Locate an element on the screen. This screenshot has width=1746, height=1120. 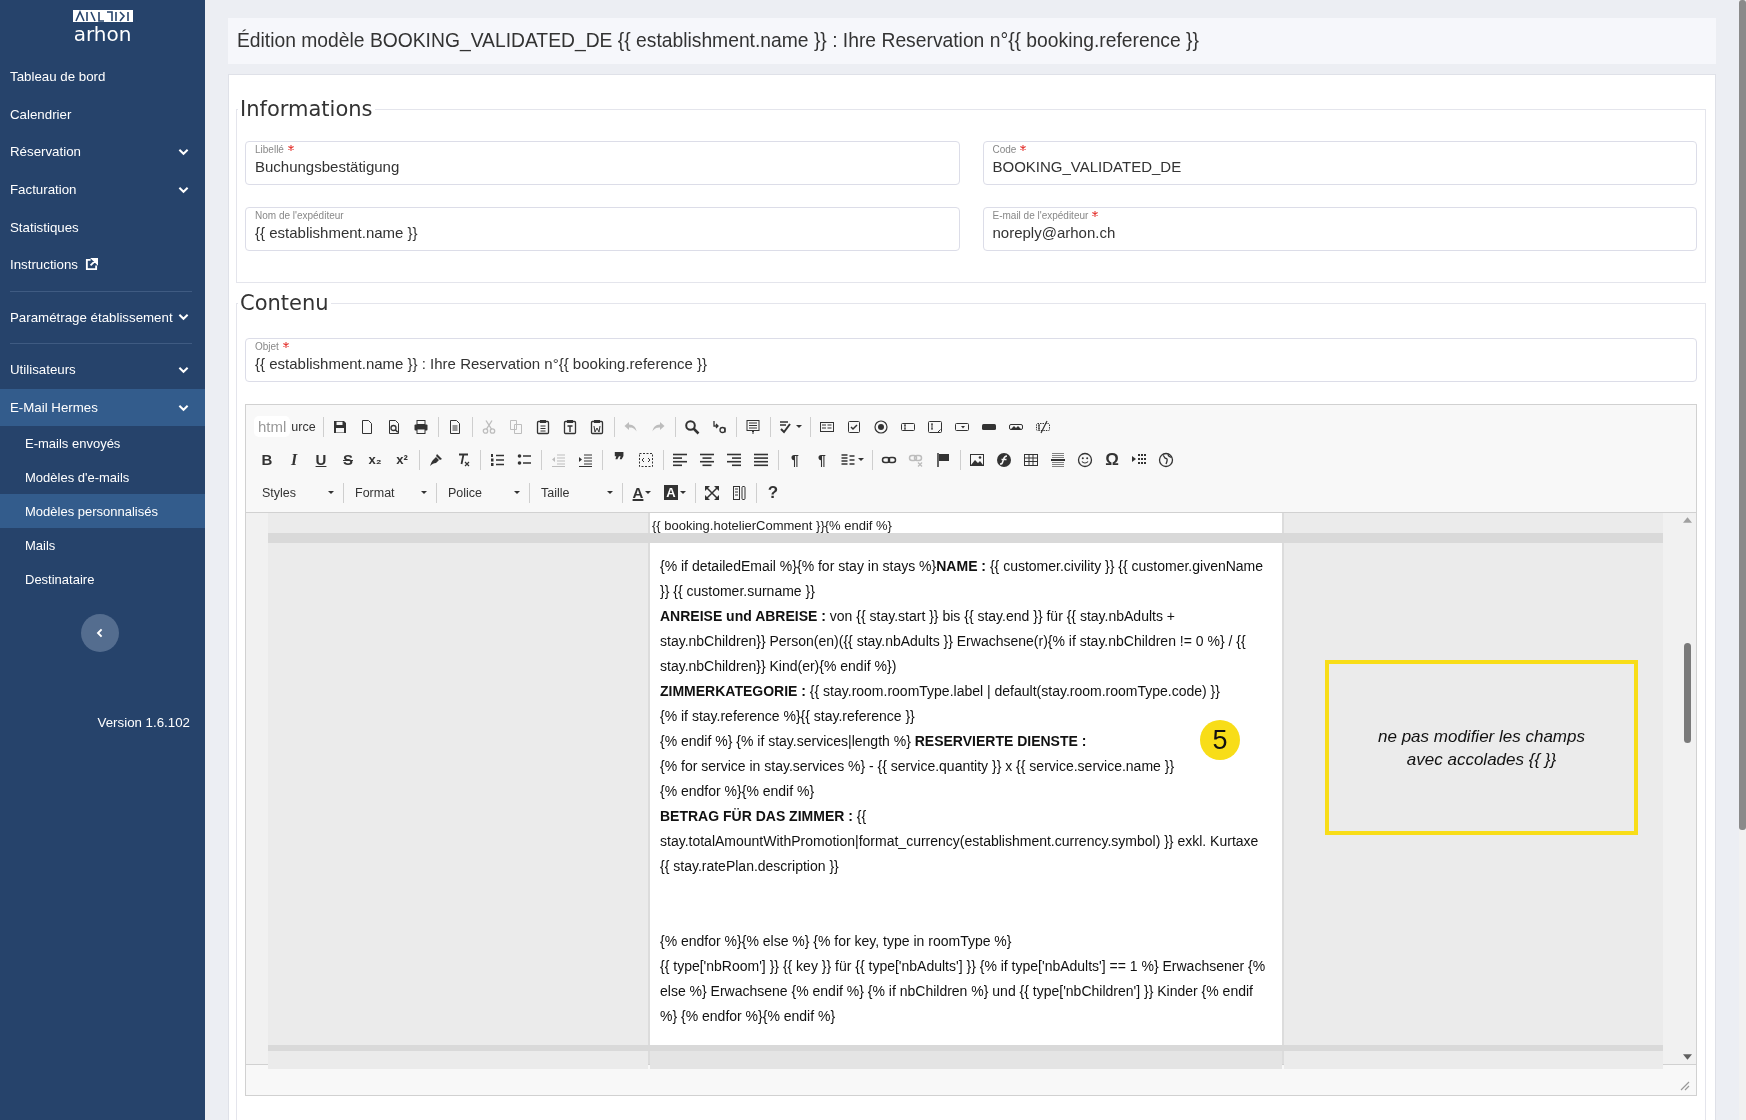
field-value: {{ establishment.name }} is located at coordinates (337, 232).